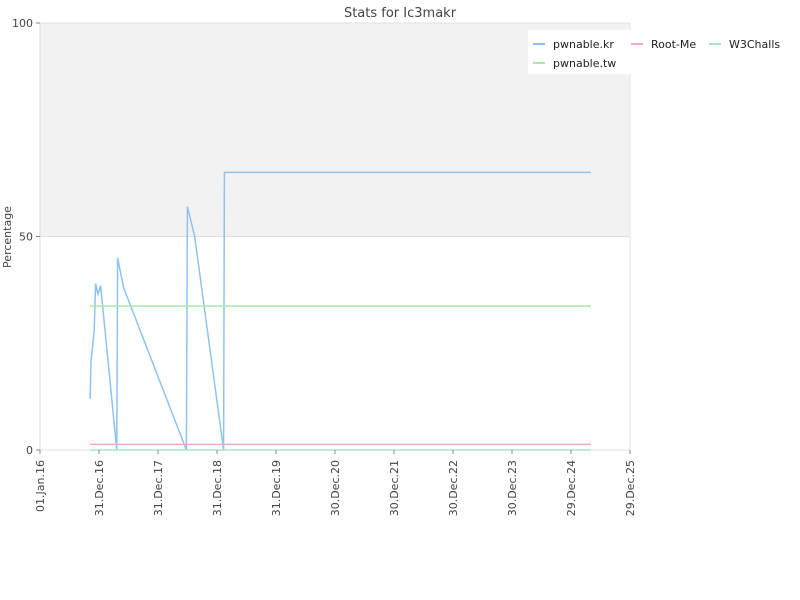 This screenshot has width=800, height=600. I want to click on x-tick-label: 29.Dec.24, so click(571, 488).